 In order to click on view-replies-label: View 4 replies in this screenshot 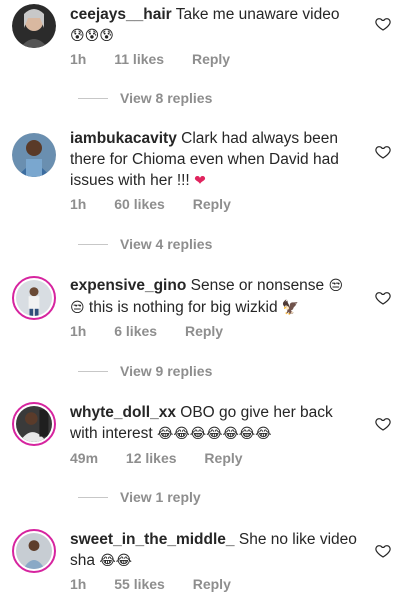, I will do `click(166, 244)`.